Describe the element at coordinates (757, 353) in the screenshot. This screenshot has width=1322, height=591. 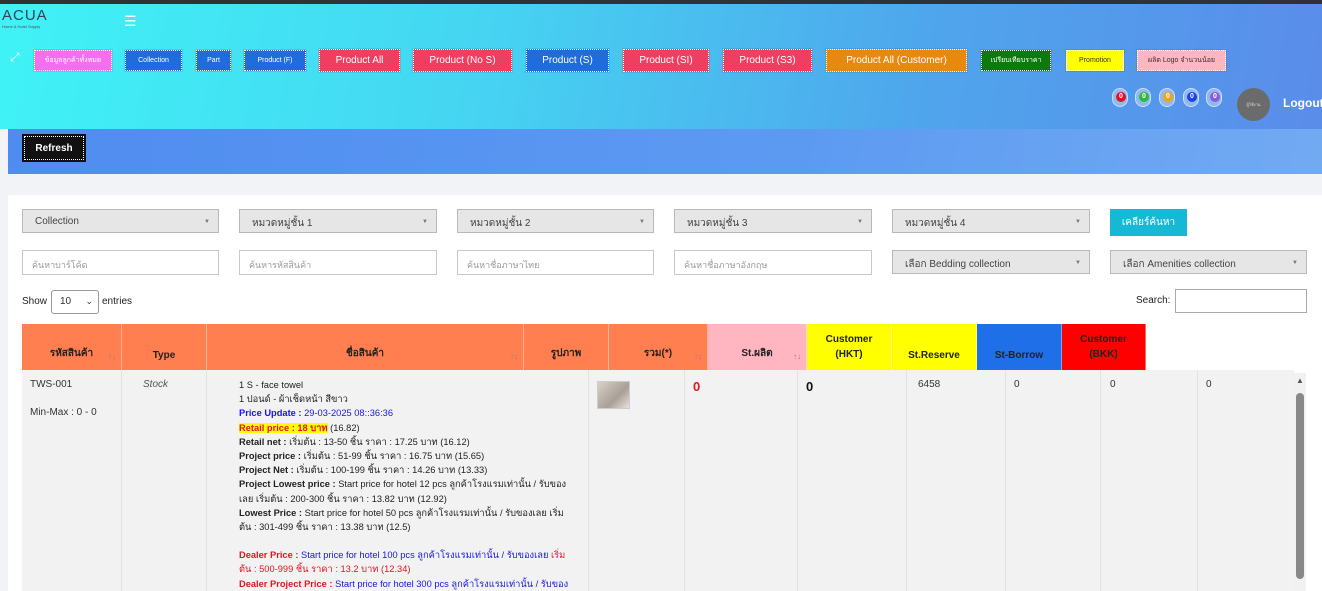
I see `column-header-label: St.ผลิต` at that location.